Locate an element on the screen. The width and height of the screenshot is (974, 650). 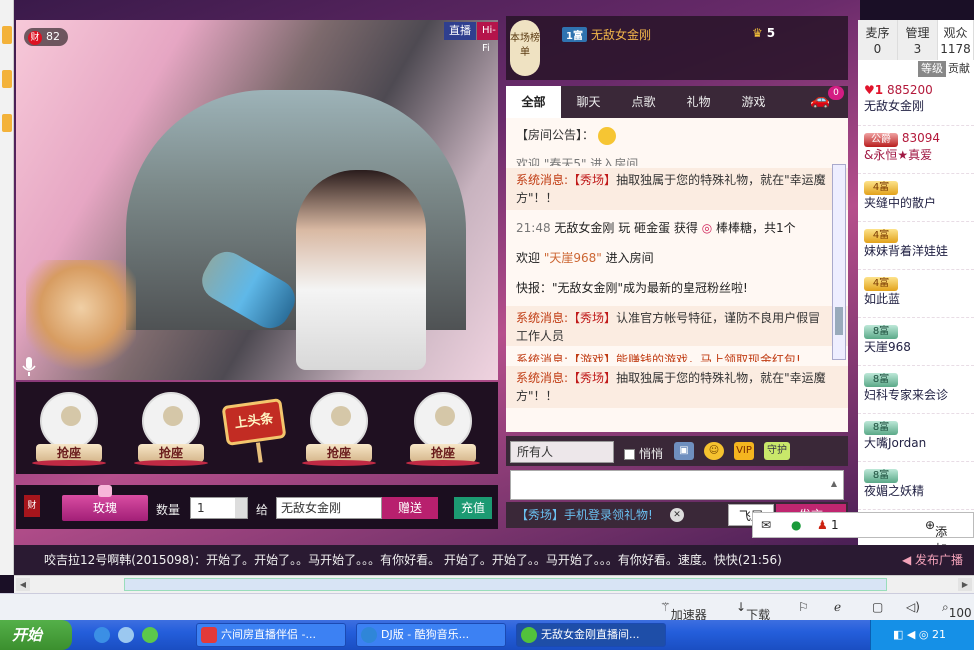
user-name: 大嘴Jordan is located at coordinates (895, 443).